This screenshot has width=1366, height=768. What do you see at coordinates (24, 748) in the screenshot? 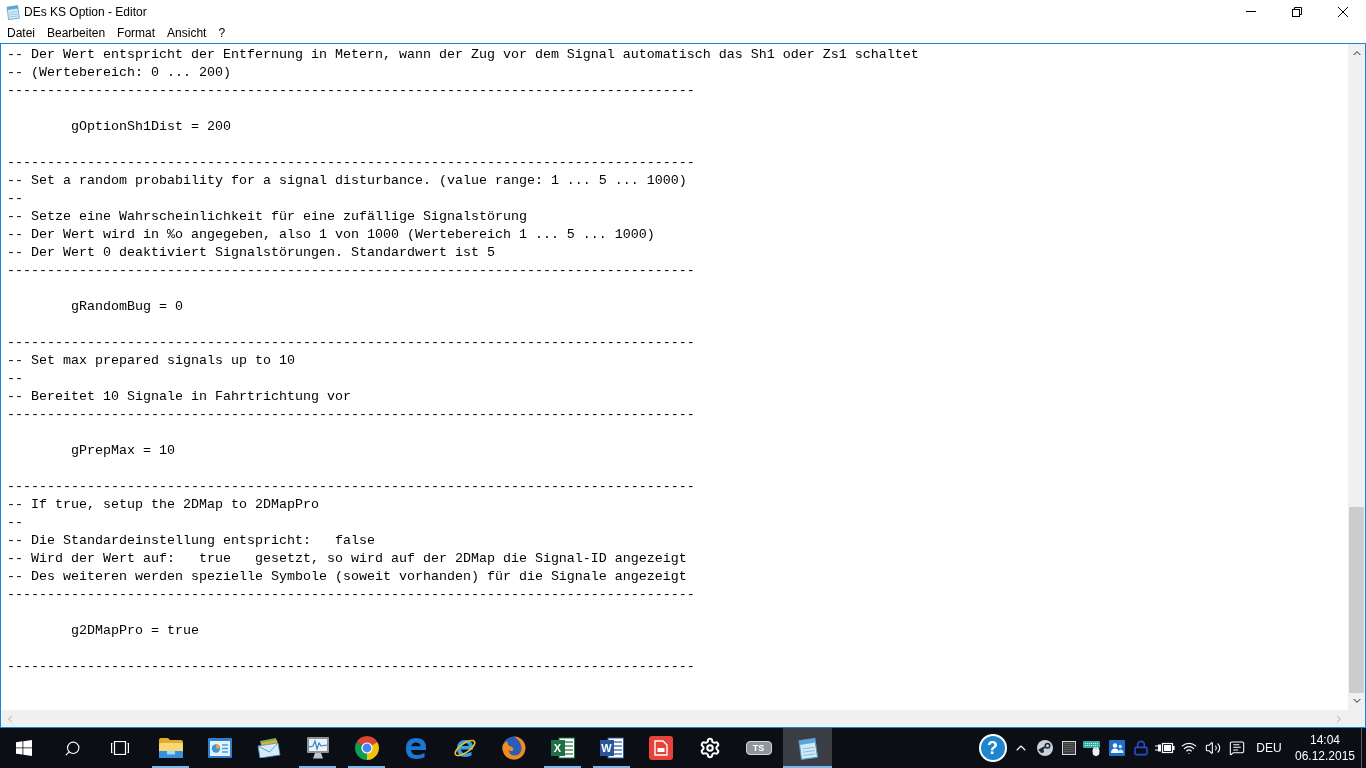
I see `windows-logo-icon` at bounding box center [24, 748].